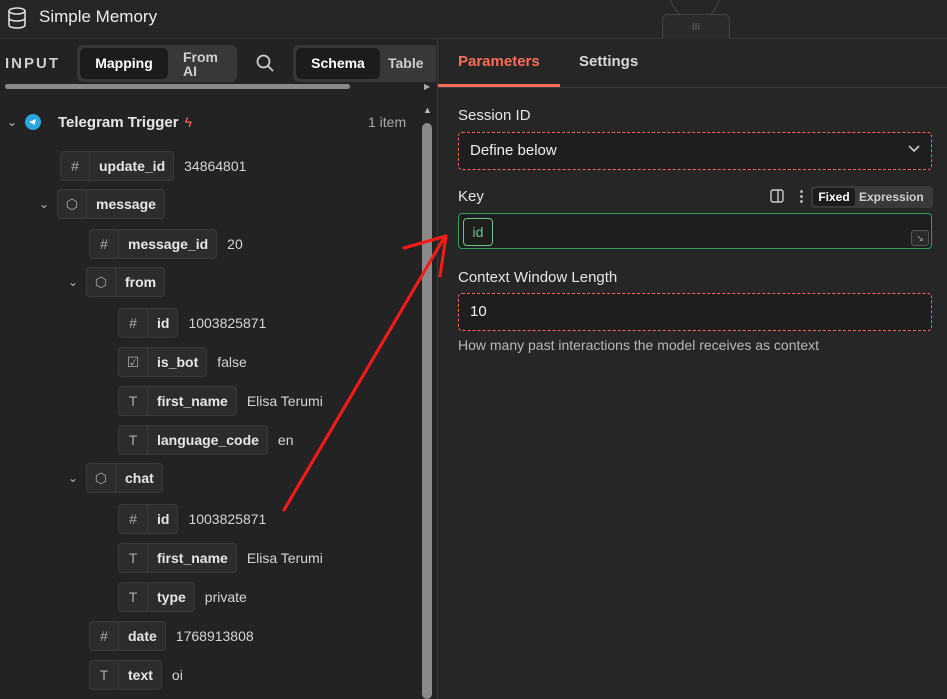  Describe the element at coordinates (427, 411) in the screenshot. I see `vertical-scrollbar` at that location.